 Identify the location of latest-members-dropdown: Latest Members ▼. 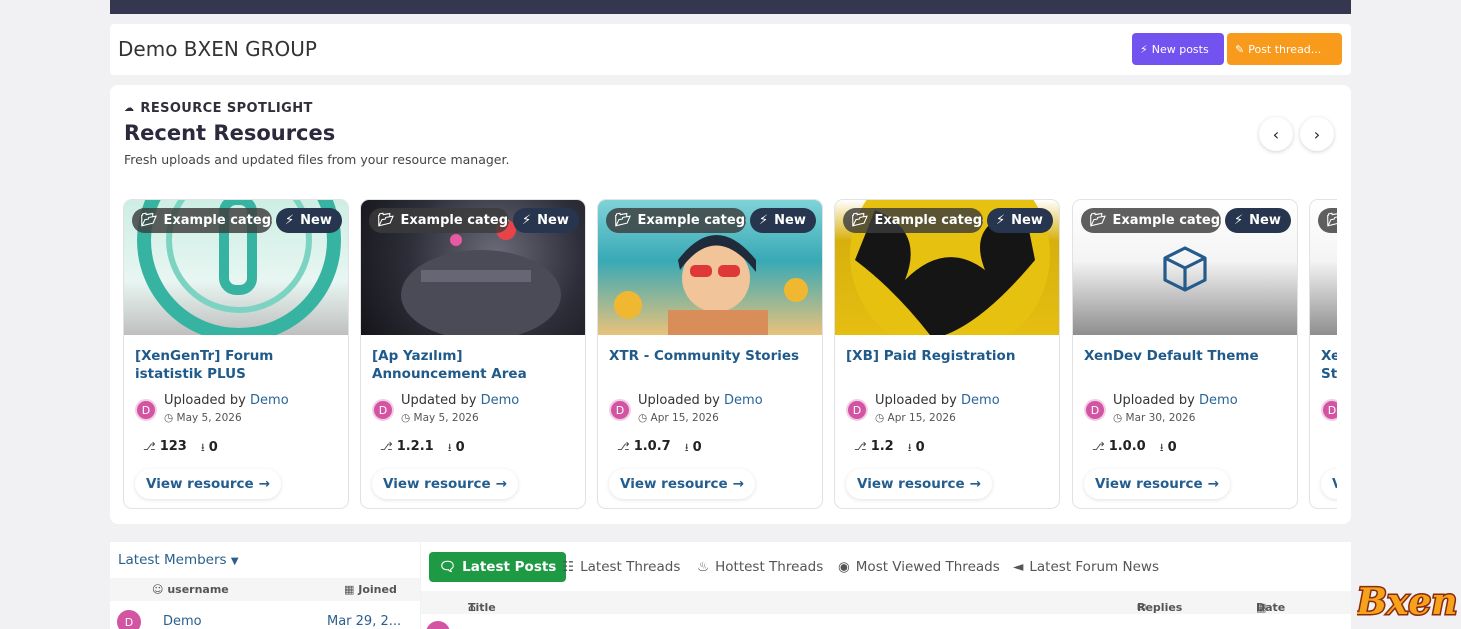
(178, 560).